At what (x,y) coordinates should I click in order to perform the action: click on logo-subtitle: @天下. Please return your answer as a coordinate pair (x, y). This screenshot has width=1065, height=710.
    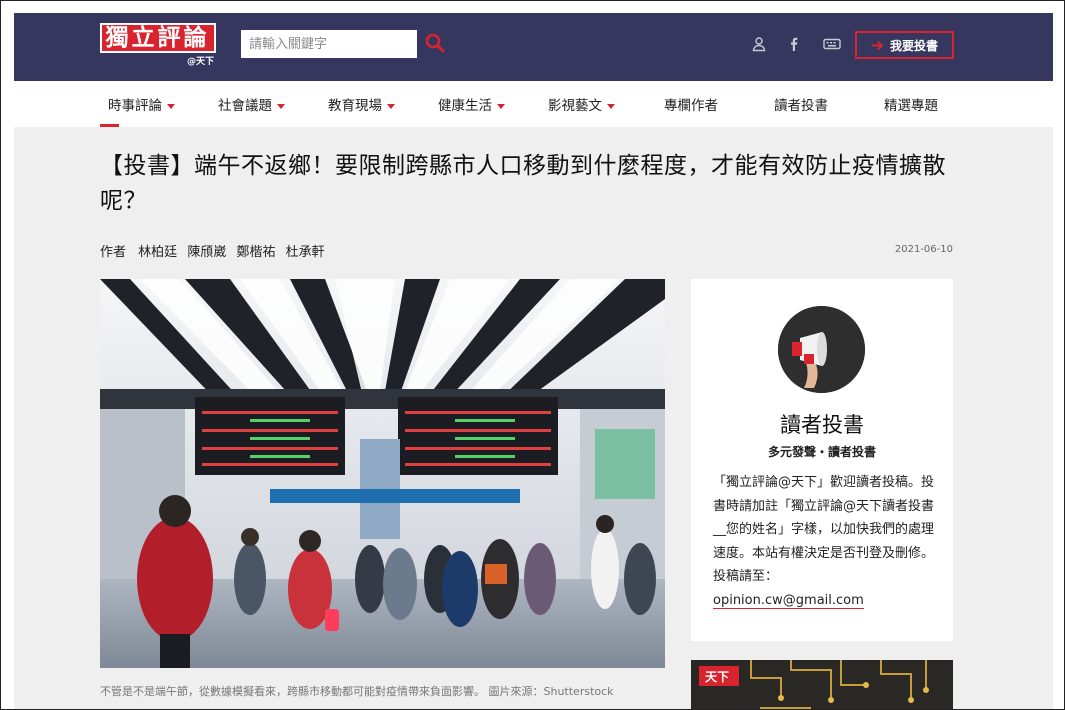
    Looking at the image, I should click on (200, 62).